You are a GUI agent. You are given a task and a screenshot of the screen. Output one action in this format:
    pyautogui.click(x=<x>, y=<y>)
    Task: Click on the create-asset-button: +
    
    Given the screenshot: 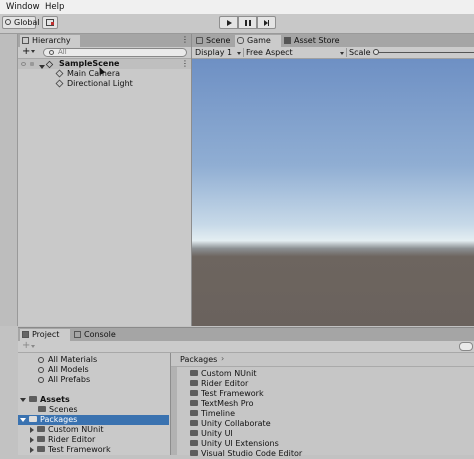 What is the action you would take?
    pyautogui.click(x=26, y=345)
    